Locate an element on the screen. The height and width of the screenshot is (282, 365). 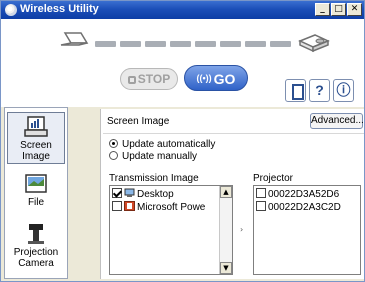
sidebar-item-label-line-1: Projection is located at coordinates (36, 252).